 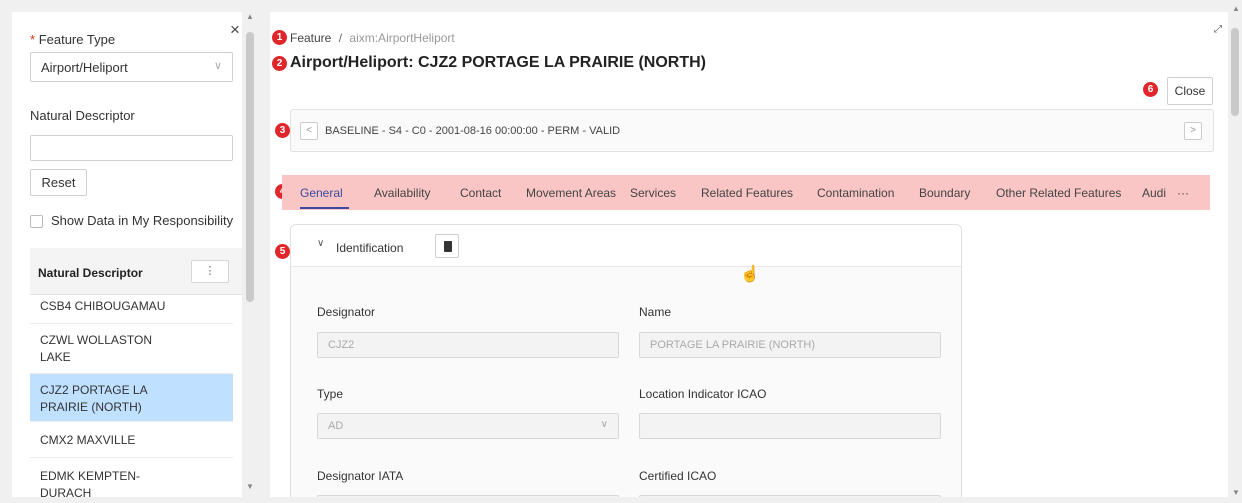 I want to click on name-field: PORTAGE LA PRAIRIE (NORTH), so click(x=790, y=345).